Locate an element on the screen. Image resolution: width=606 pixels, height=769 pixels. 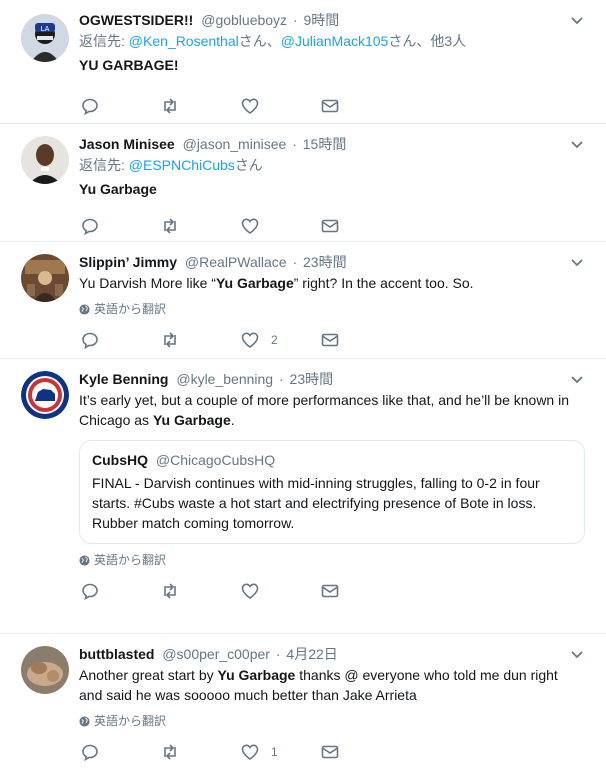
action-bar: 2 is located at coordinates (337, 340).